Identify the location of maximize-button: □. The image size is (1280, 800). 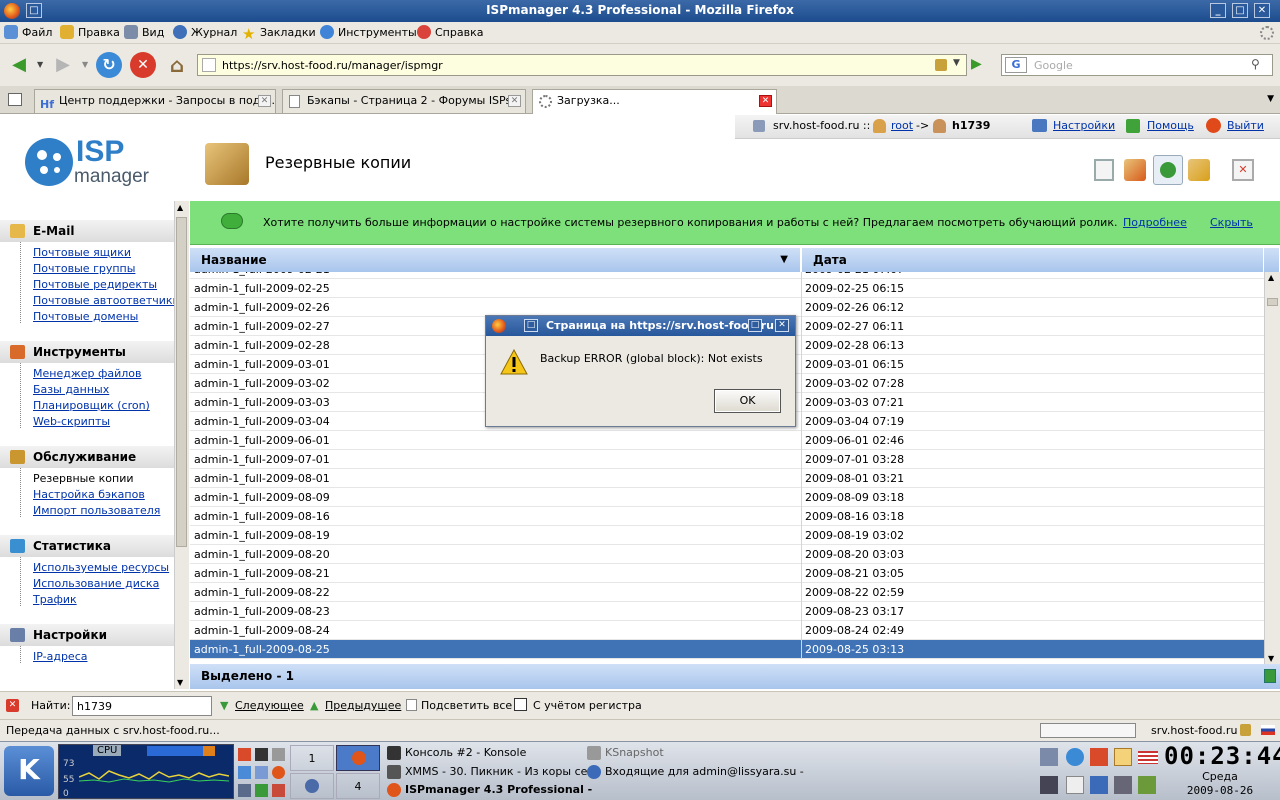
(1240, 10).